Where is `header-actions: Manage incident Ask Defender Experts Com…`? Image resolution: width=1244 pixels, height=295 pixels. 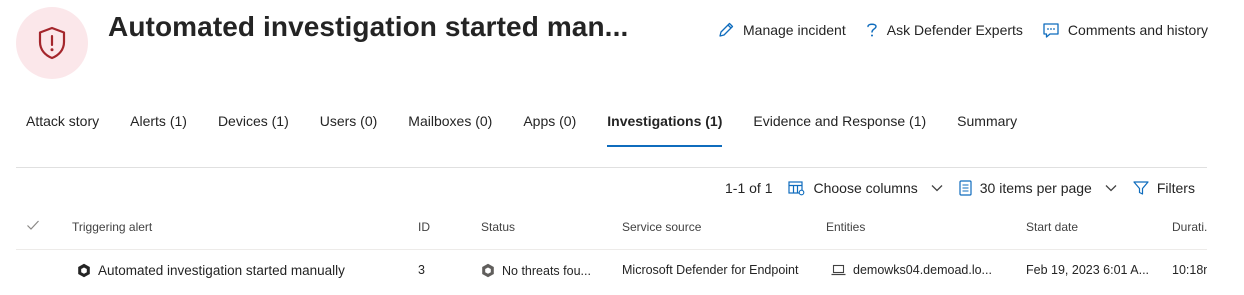
header-actions: Manage incident Ask Defender Experts Com… is located at coordinates (962, 30).